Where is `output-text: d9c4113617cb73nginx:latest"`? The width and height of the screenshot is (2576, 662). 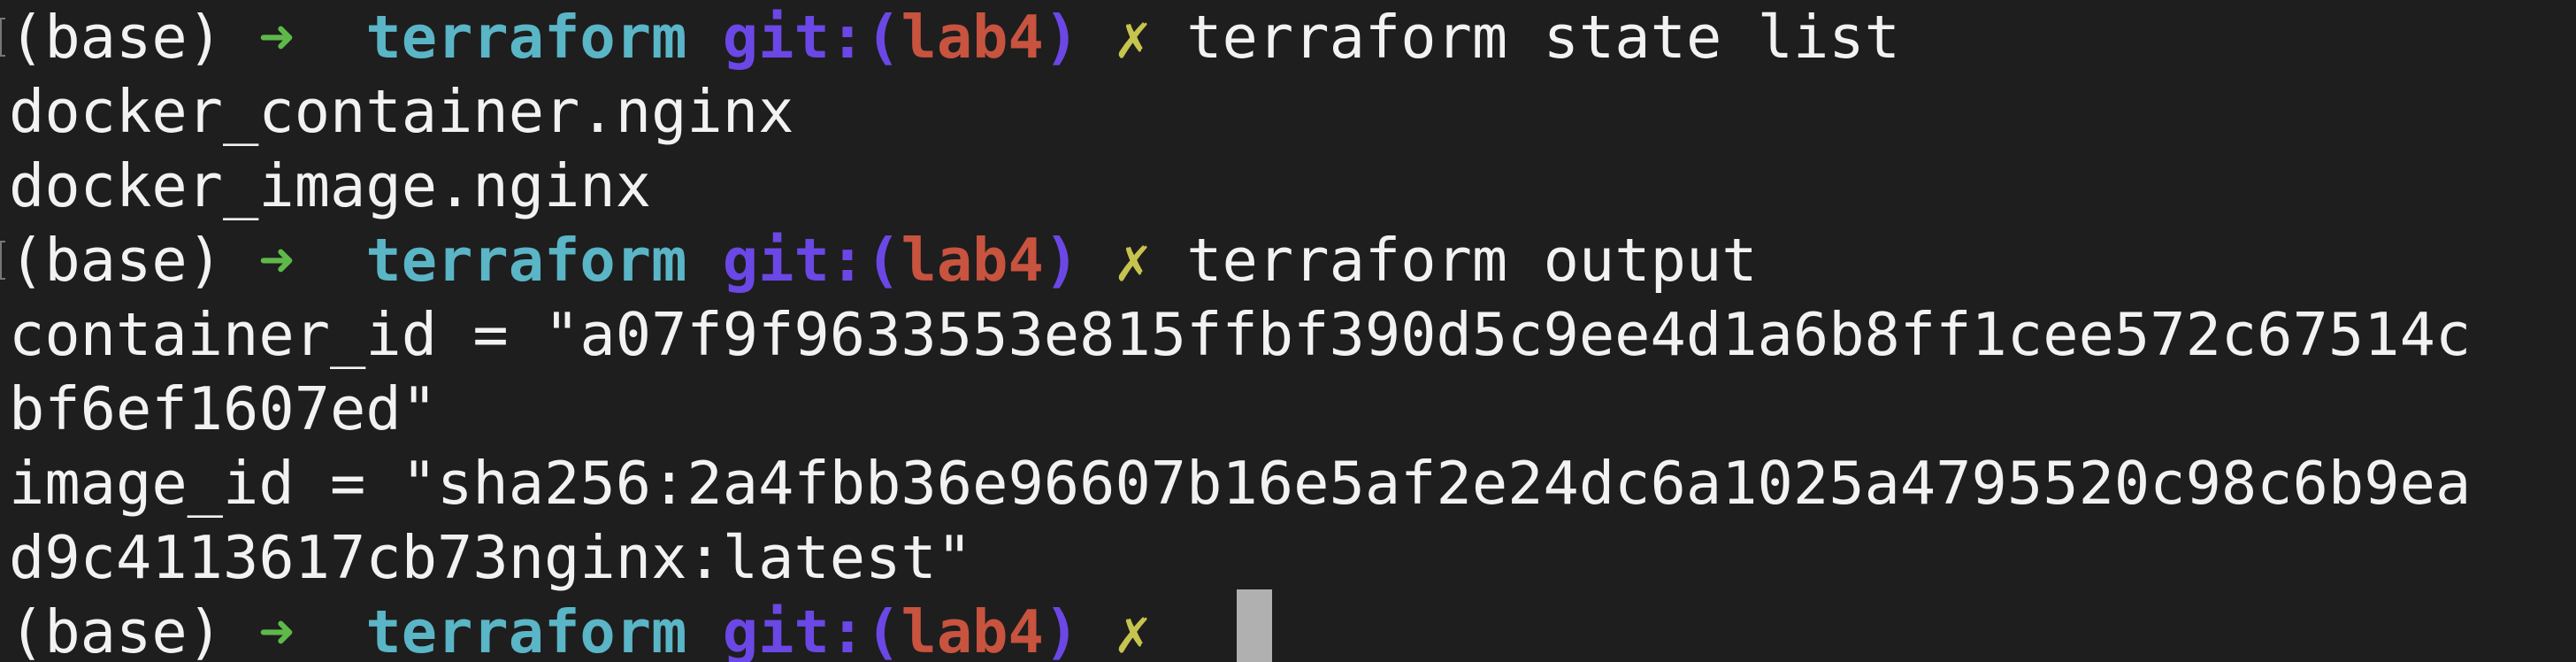 output-text: d9c4113617cb73nginx:latest" is located at coordinates (491, 557).